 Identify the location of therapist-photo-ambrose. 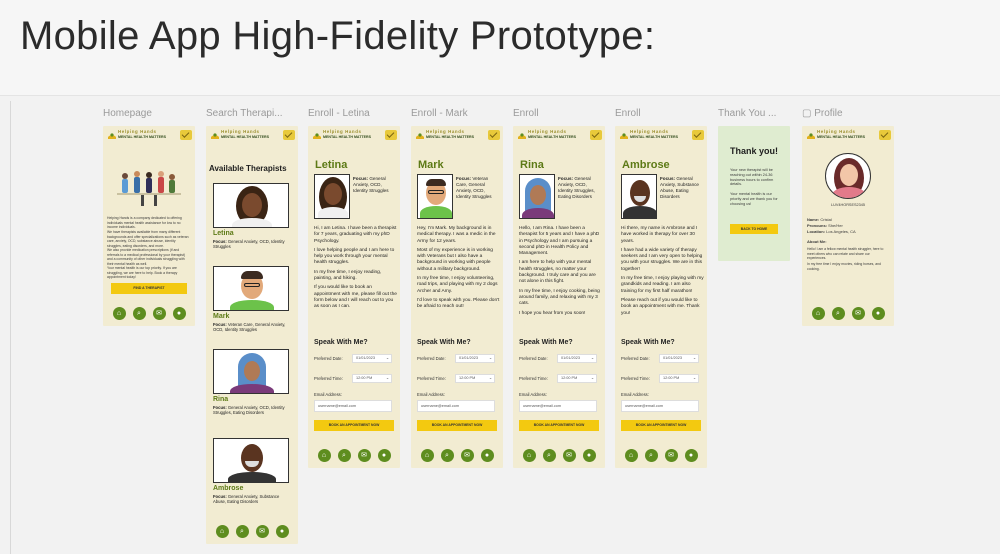
(251, 460).